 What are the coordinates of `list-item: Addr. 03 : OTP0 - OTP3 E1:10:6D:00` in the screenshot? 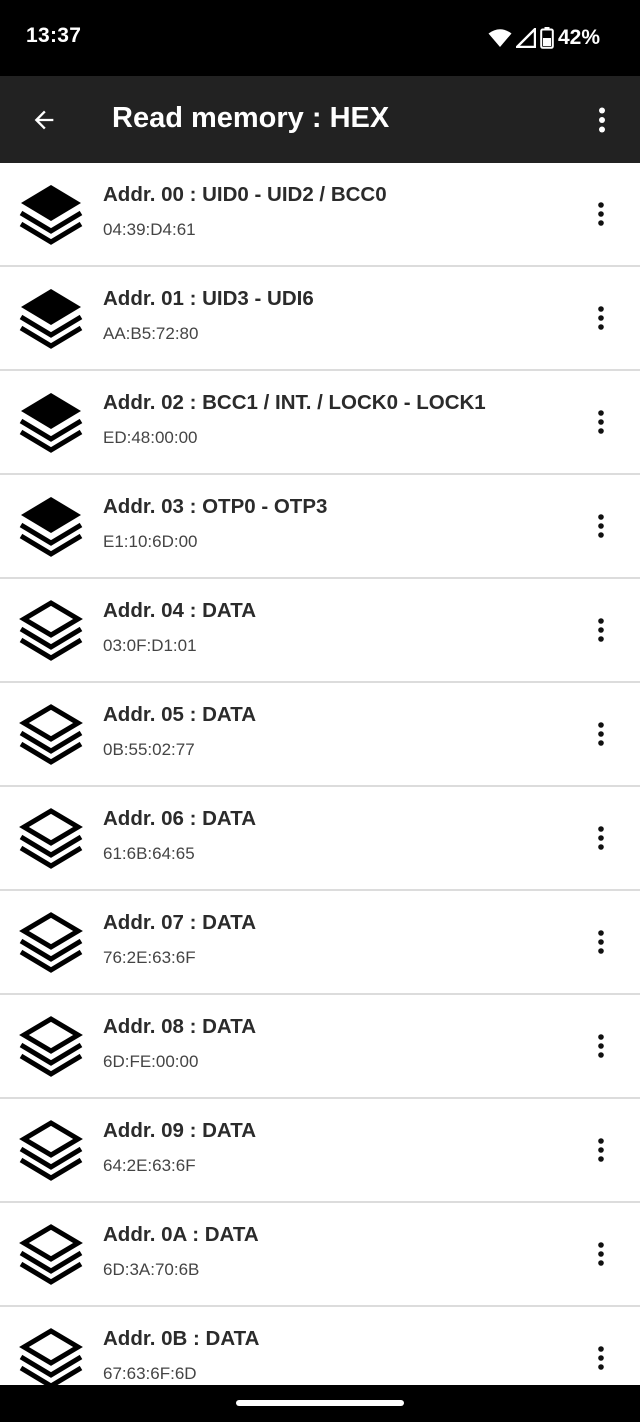 It's located at (320, 527).